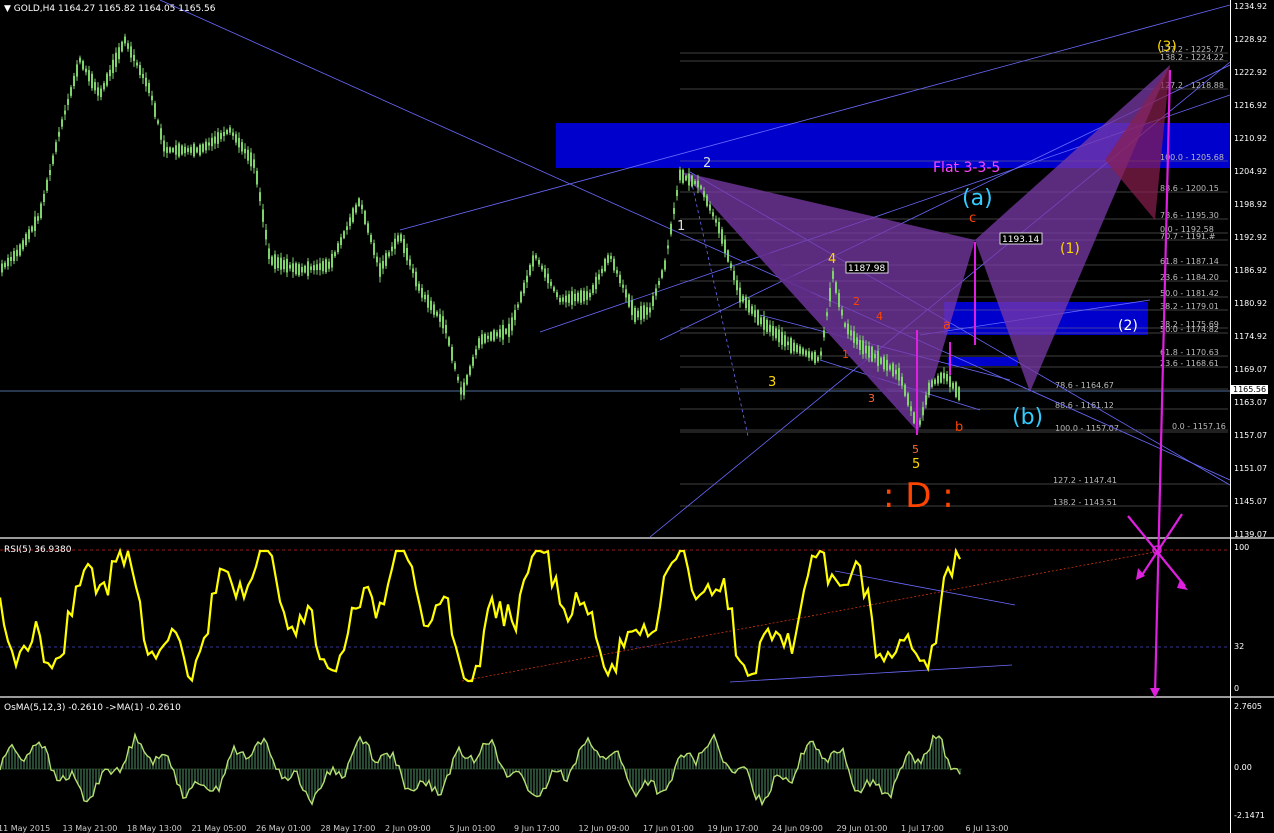 The width and height of the screenshot is (1274, 833). What do you see at coordinates (1189, 261) in the screenshot?
I see `fib-label: 61.8 - 1187.14` at bounding box center [1189, 261].